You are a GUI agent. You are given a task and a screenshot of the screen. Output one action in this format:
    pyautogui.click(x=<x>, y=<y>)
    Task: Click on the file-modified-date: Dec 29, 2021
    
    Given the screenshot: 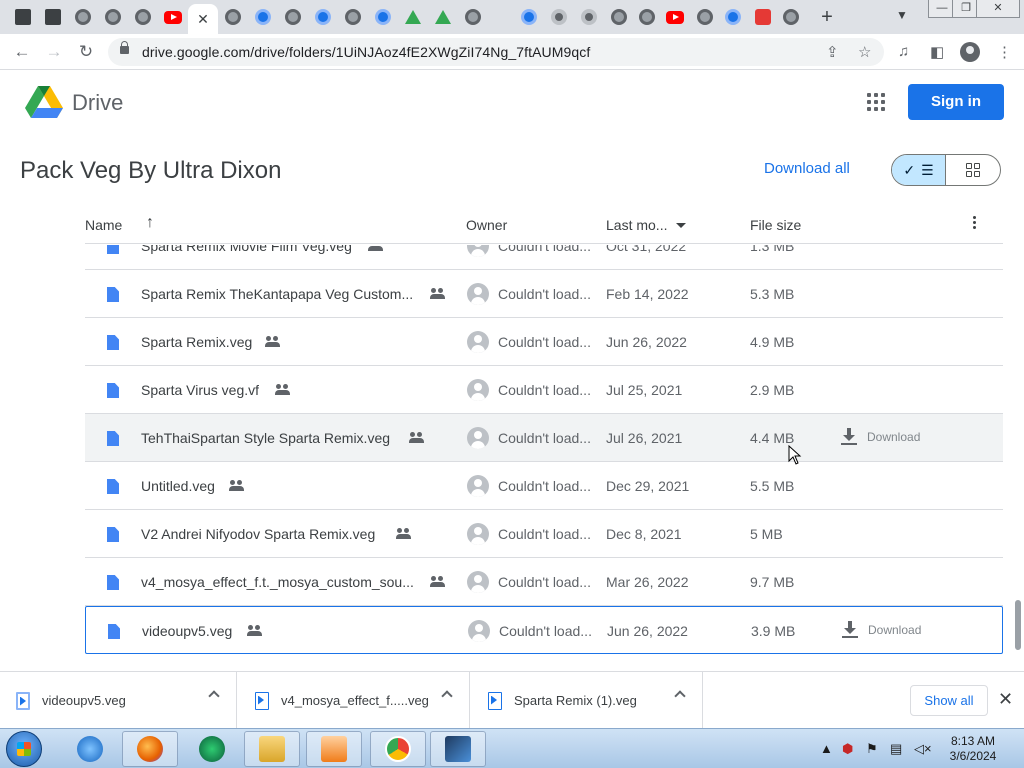 What is the action you would take?
    pyautogui.click(x=648, y=486)
    